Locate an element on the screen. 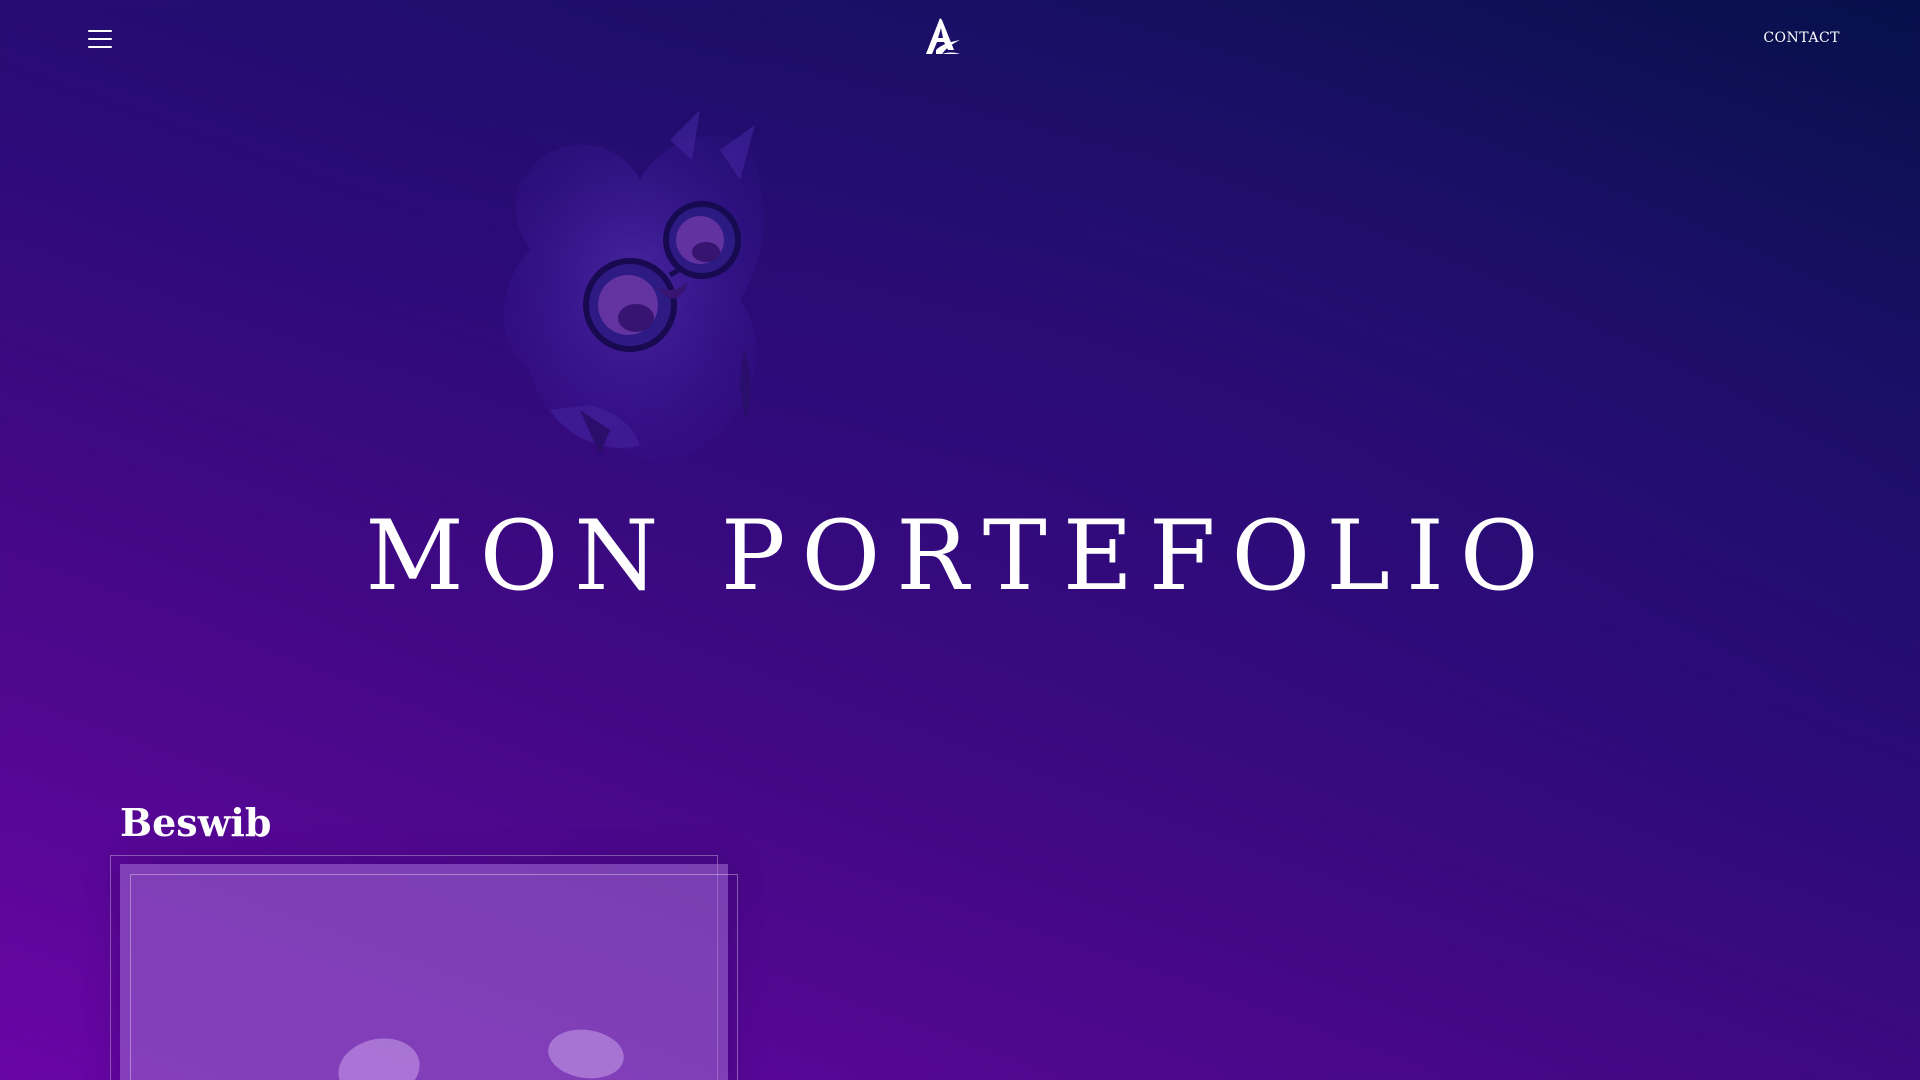  top-navigation: CONTACT is located at coordinates (960, 40).